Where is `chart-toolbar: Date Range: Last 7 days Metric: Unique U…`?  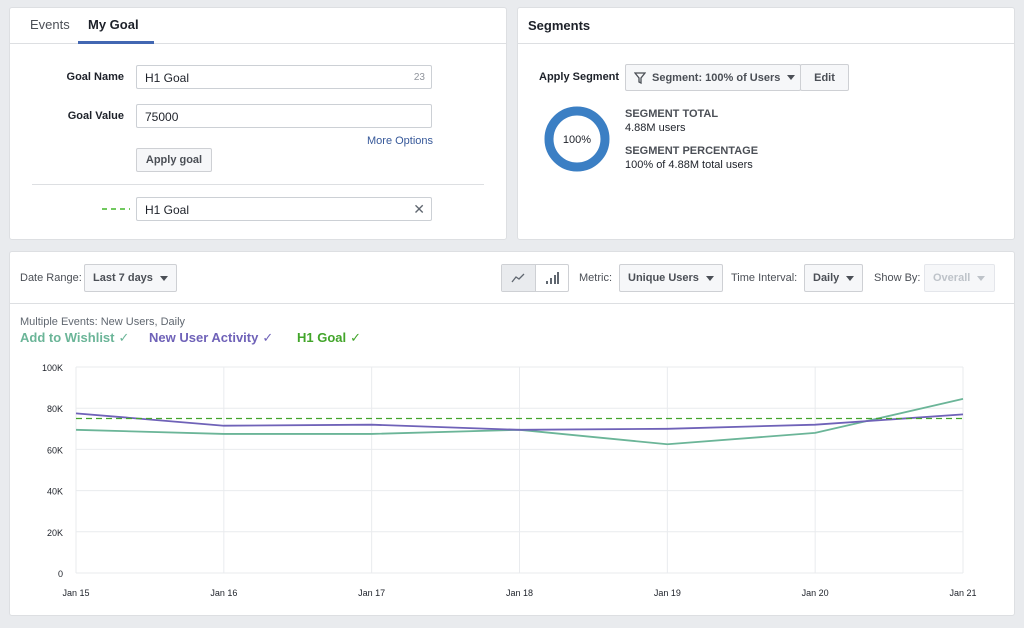 chart-toolbar: Date Range: Last 7 days Metric: Unique U… is located at coordinates (512, 278).